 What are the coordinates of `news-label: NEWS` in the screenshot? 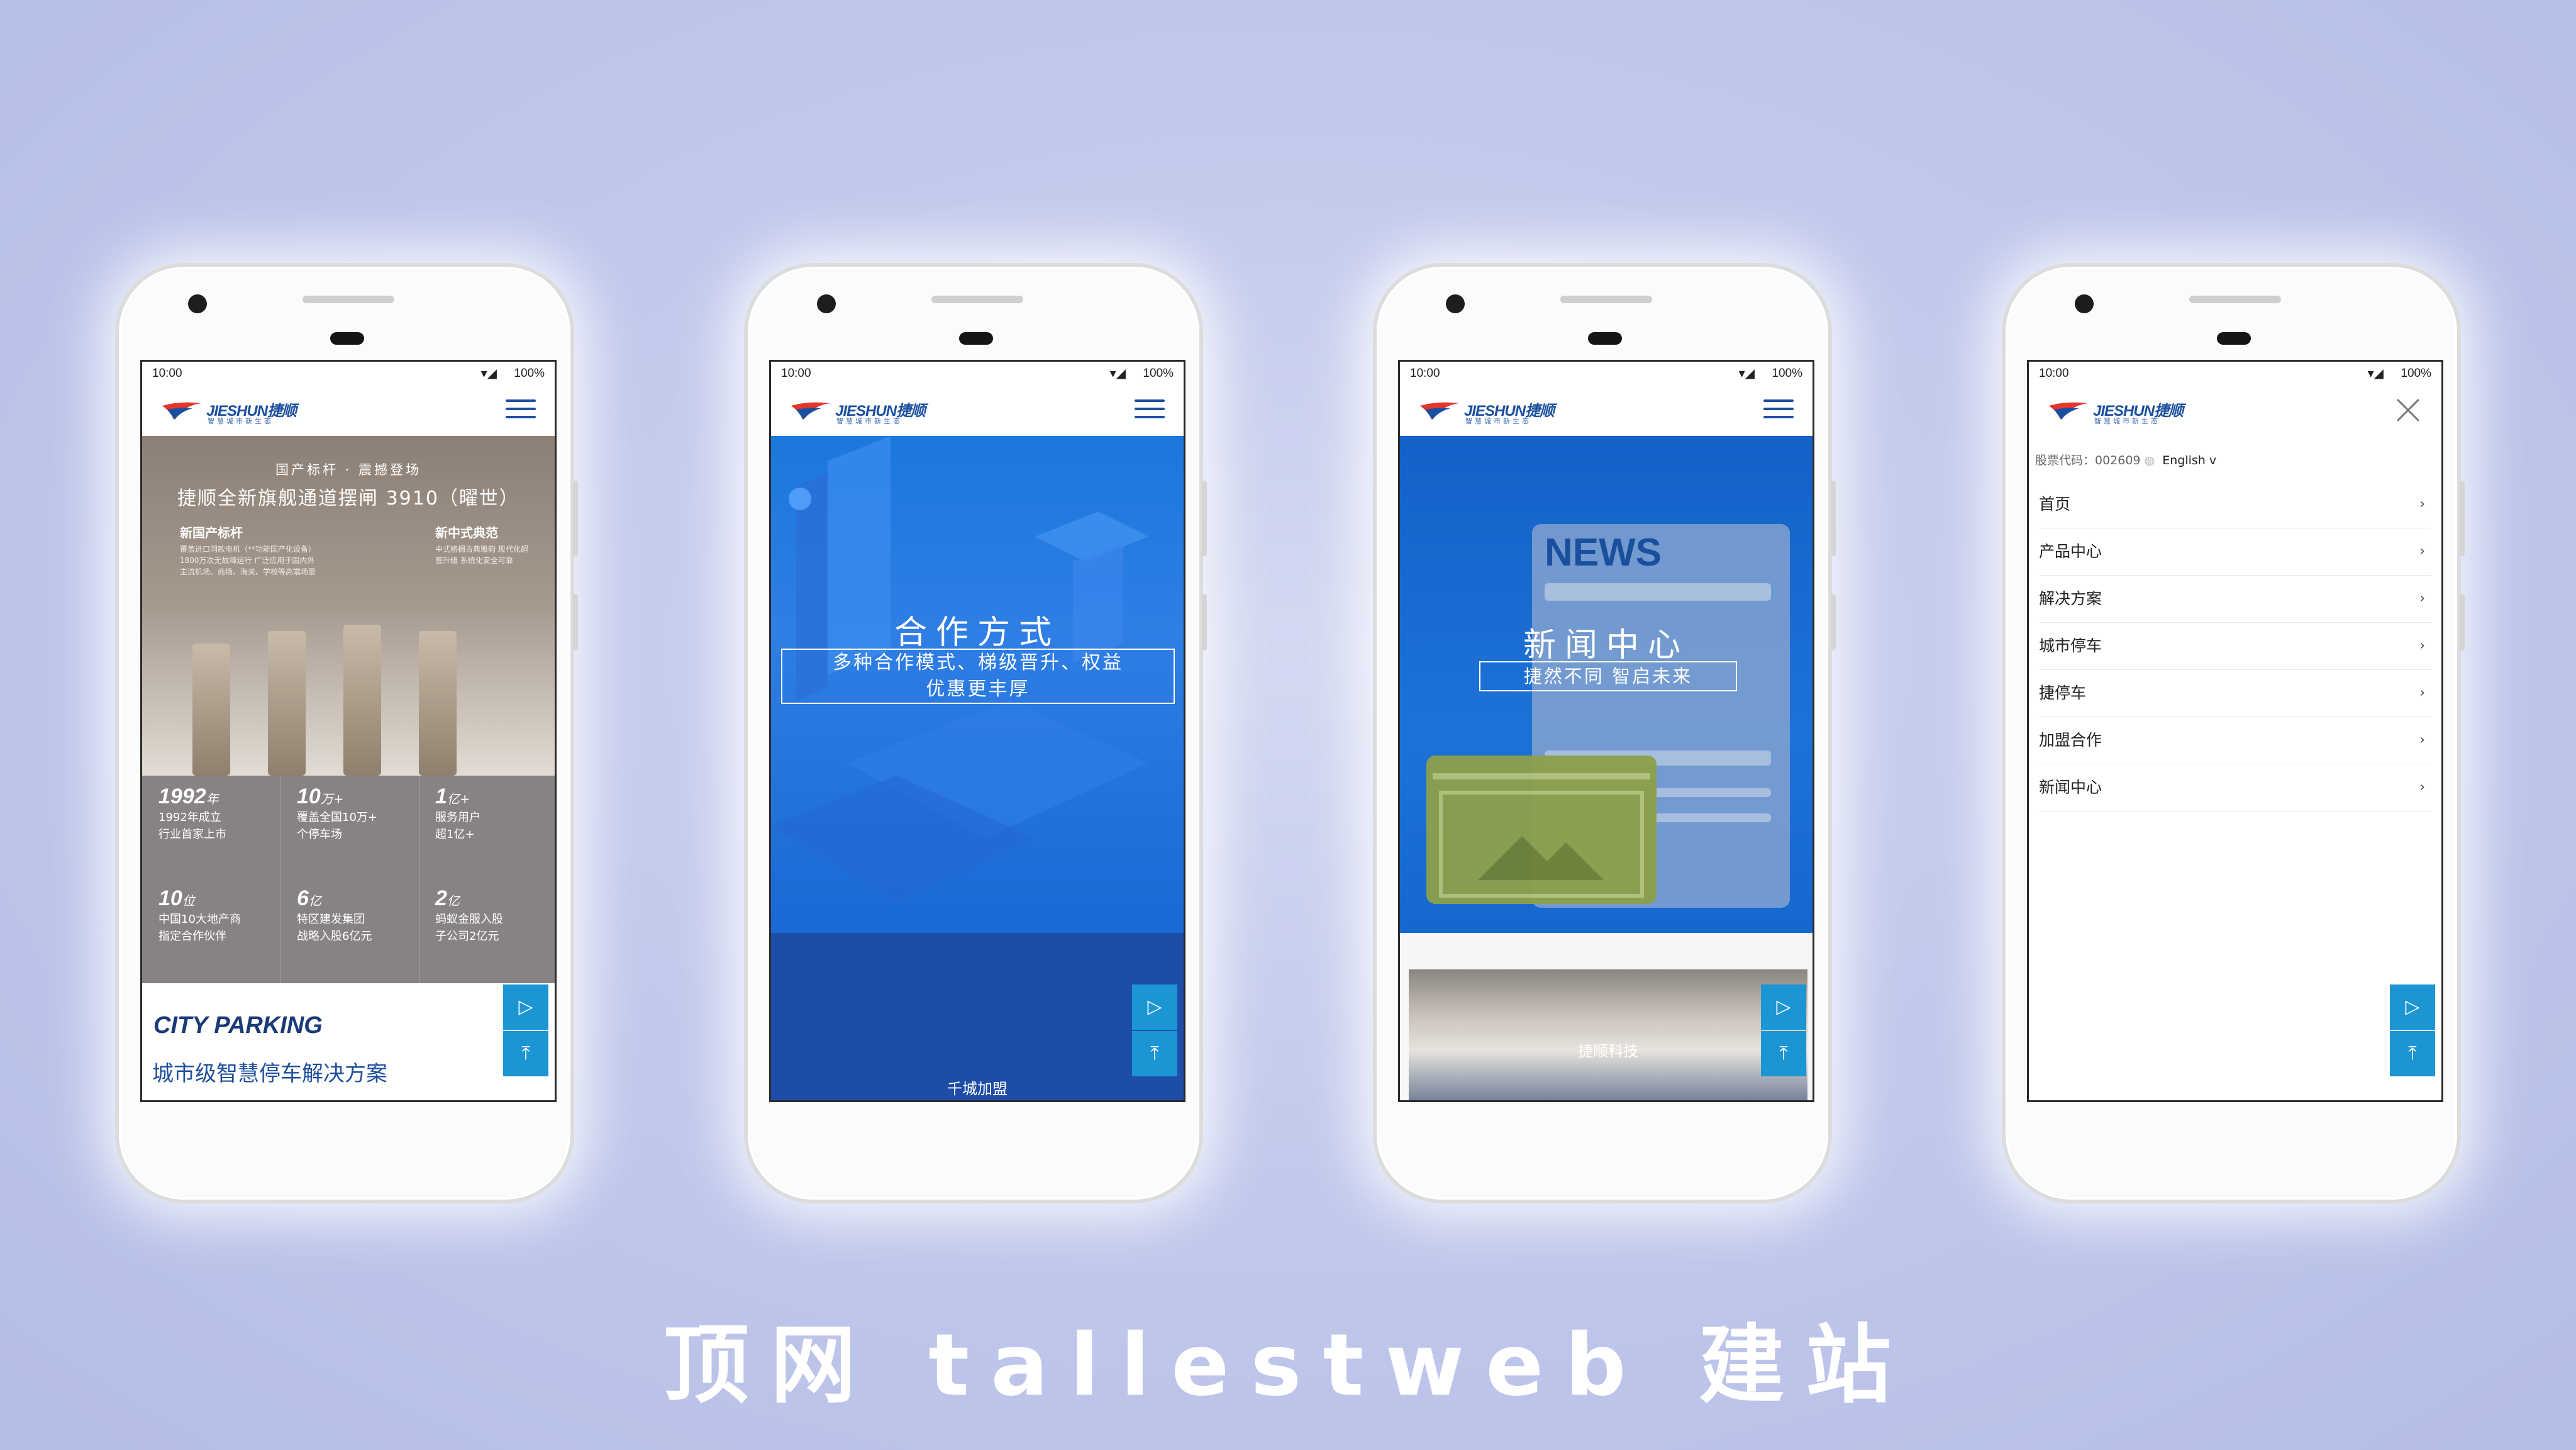 It's located at (1603, 552).